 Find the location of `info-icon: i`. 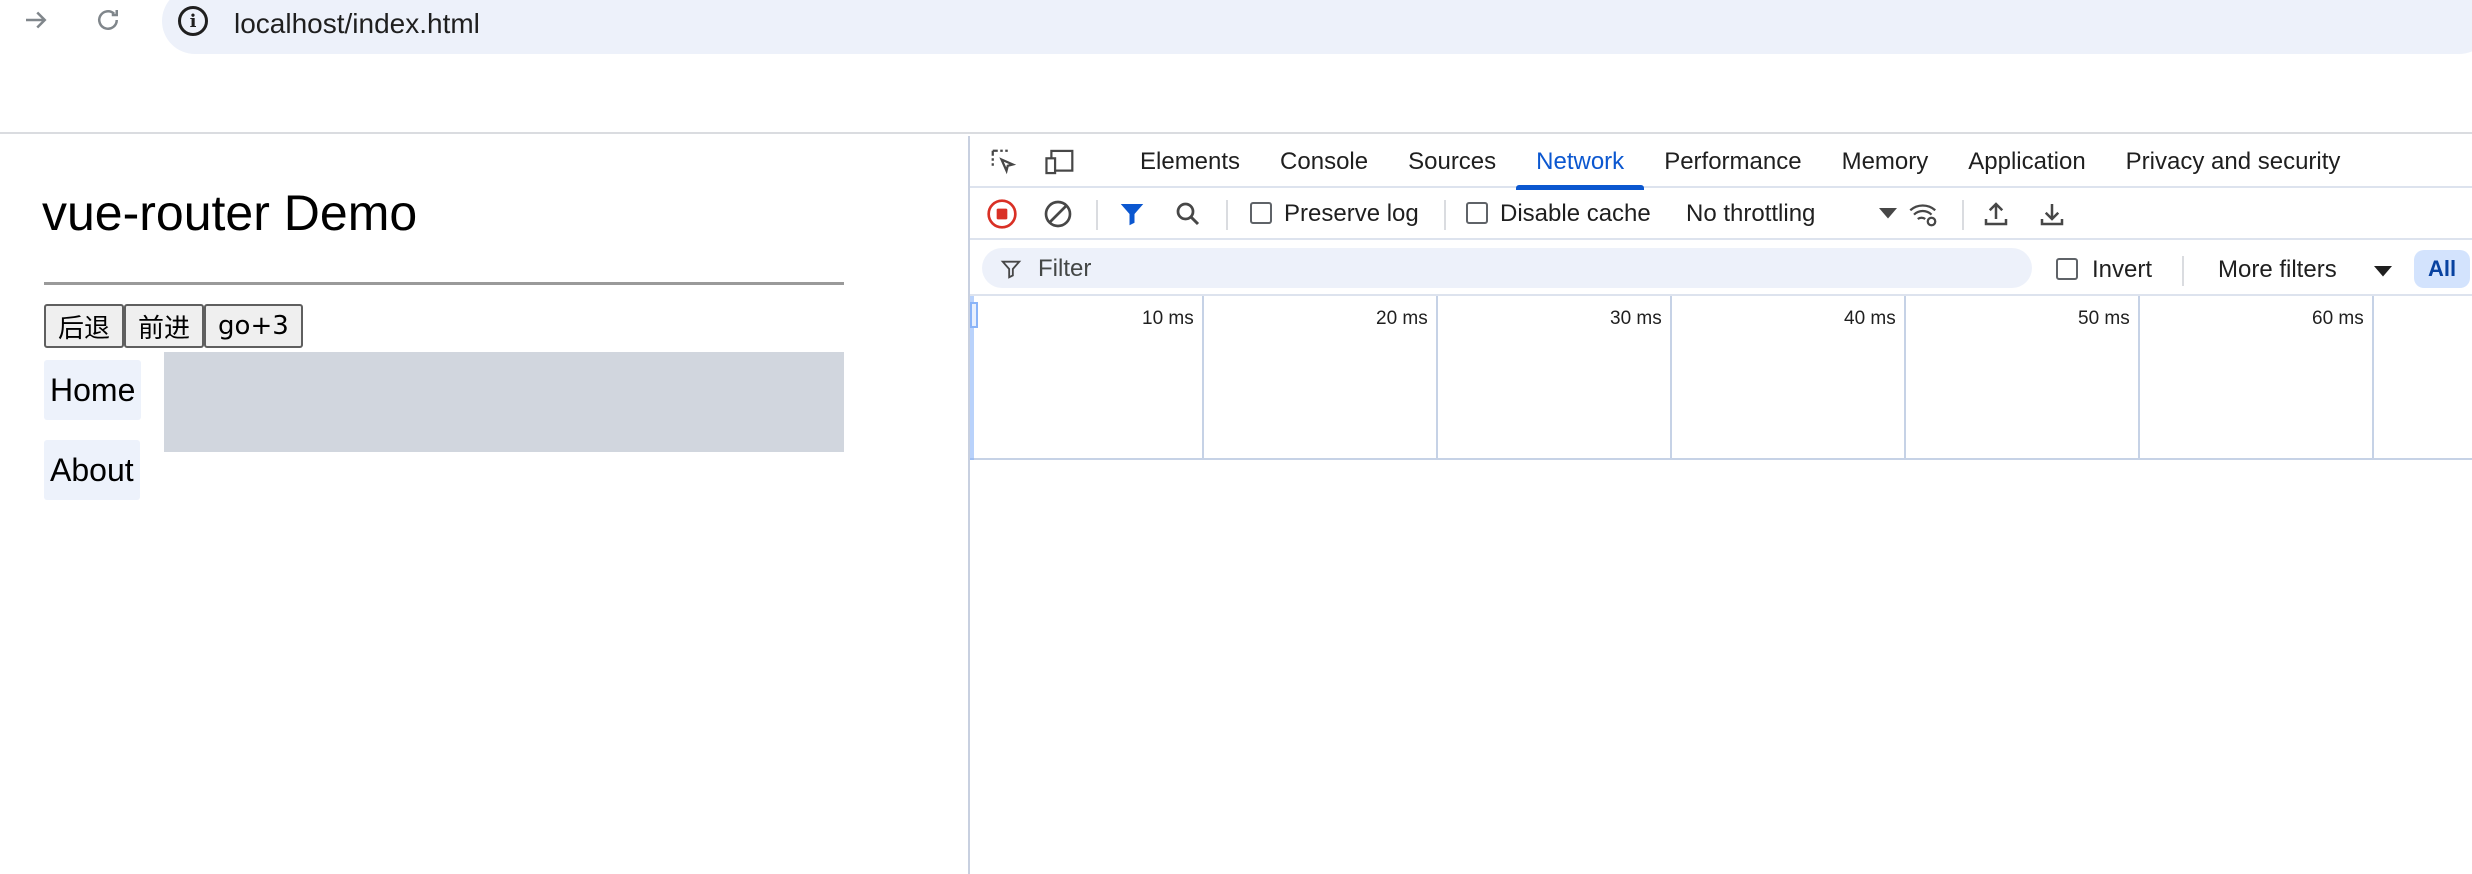

info-icon: i is located at coordinates (193, 21).